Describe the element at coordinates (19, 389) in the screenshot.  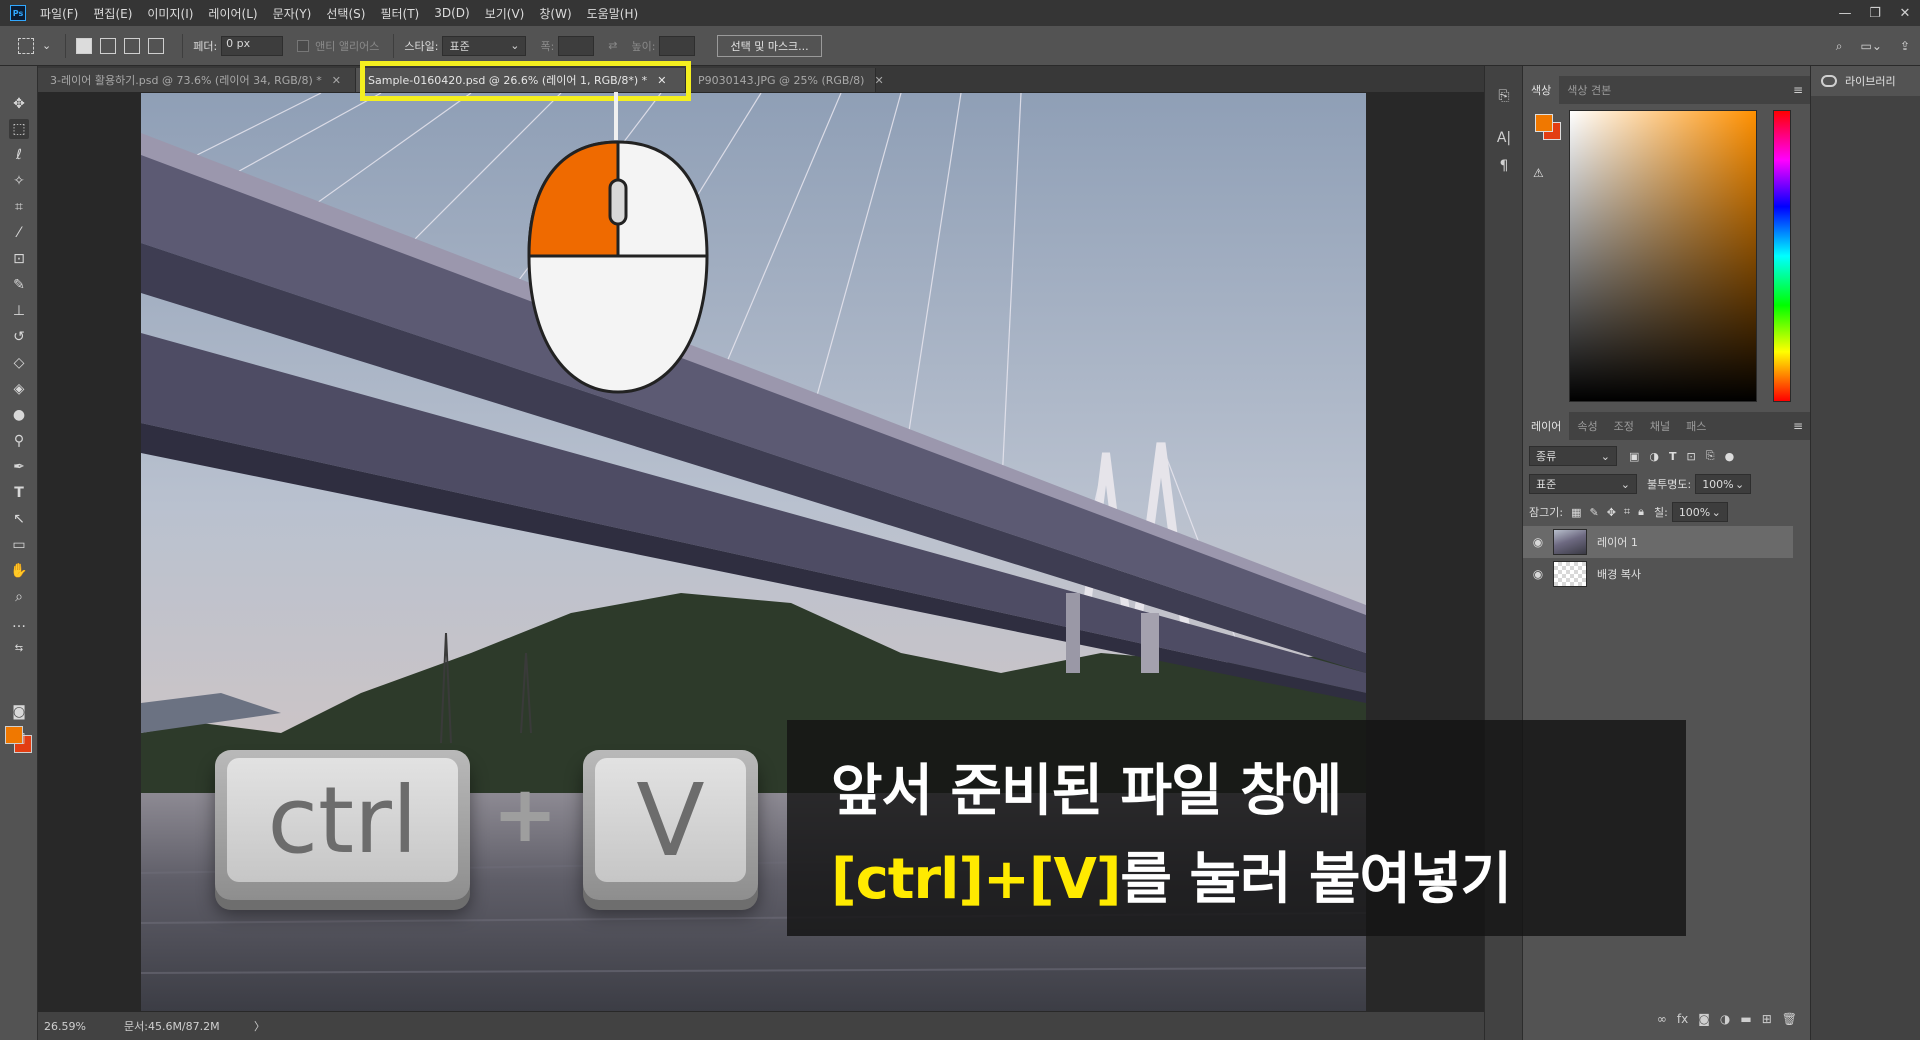
I see `paint-bucket-tool-icon: ◈` at that location.